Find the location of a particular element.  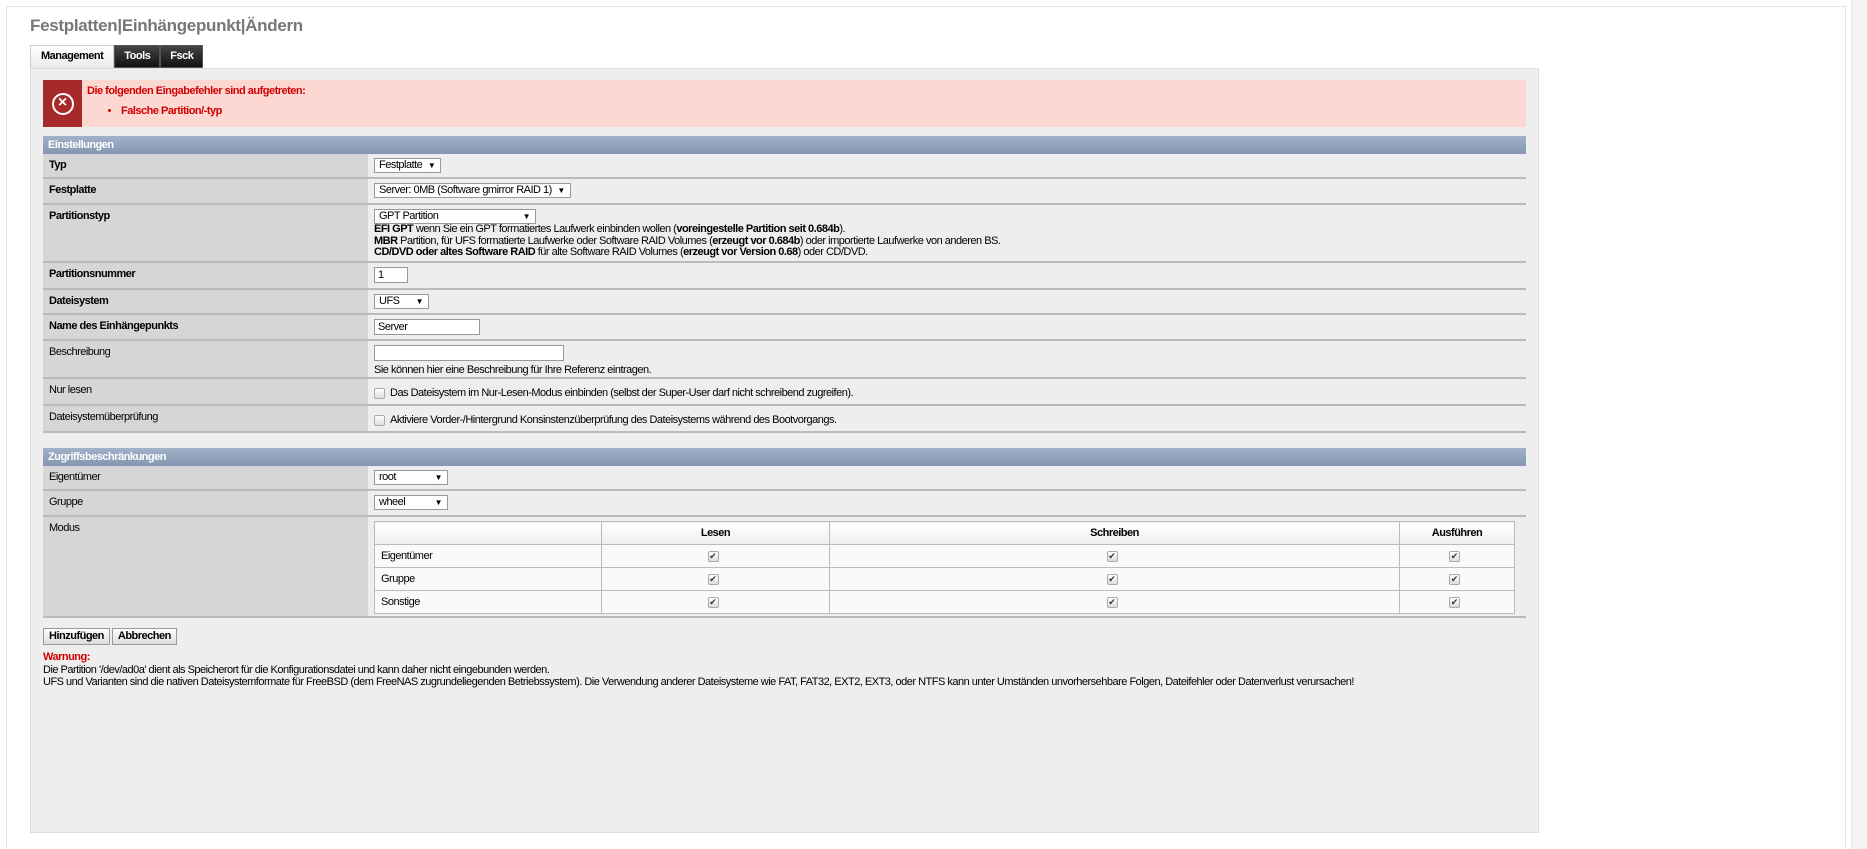

group-read-checkbox: ✔ is located at coordinates (713, 579).